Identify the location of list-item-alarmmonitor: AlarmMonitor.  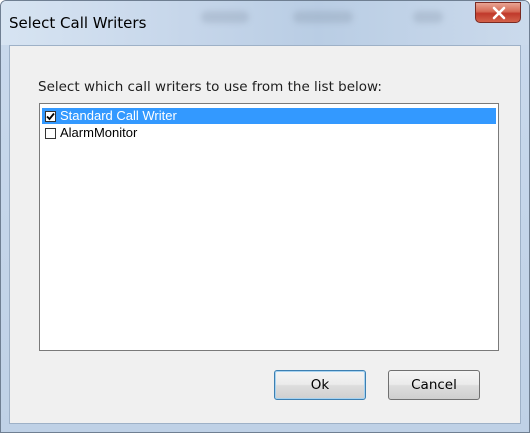
(89, 133).